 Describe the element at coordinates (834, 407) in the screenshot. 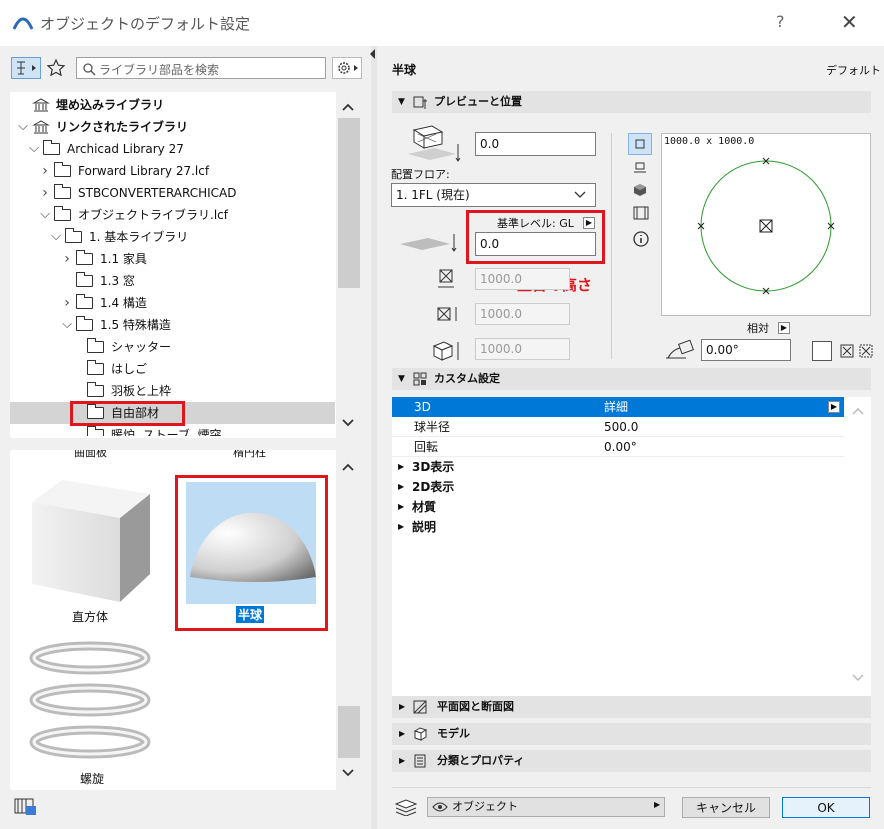

I see `param-menu-button: ▶` at that location.